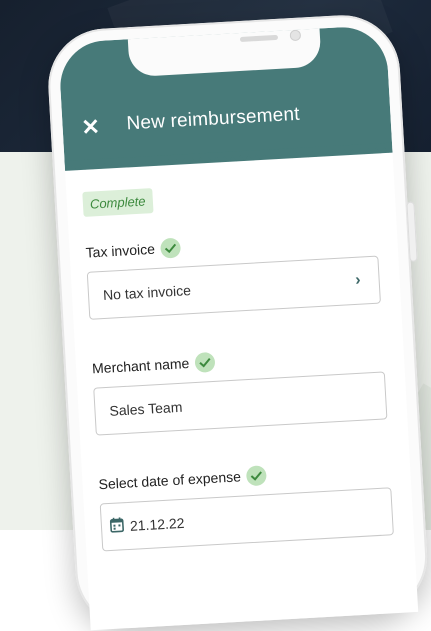 The image size is (431, 631). Describe the element at coordinates (116, 524) in the screenshot. I see `calendar-icon` at that location.